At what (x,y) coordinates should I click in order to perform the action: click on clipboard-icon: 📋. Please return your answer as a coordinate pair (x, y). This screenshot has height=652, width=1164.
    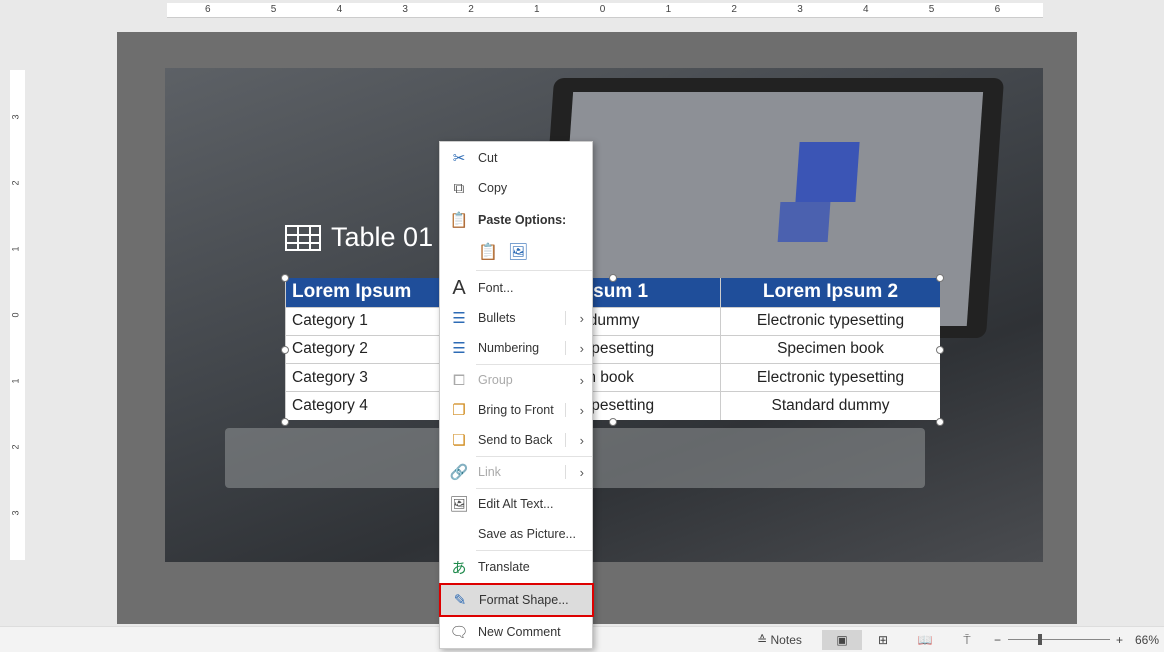
    Looking at the image, I should click on (459, 220).